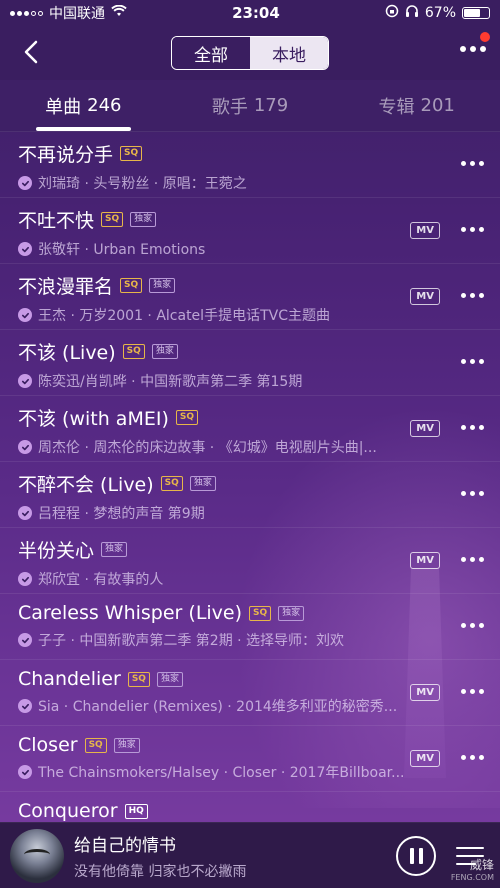 This screenshot has width=500, height=888. I want to click on song-title-line: 不醉不会 (Live) SQ 独家, so click(250, 483).